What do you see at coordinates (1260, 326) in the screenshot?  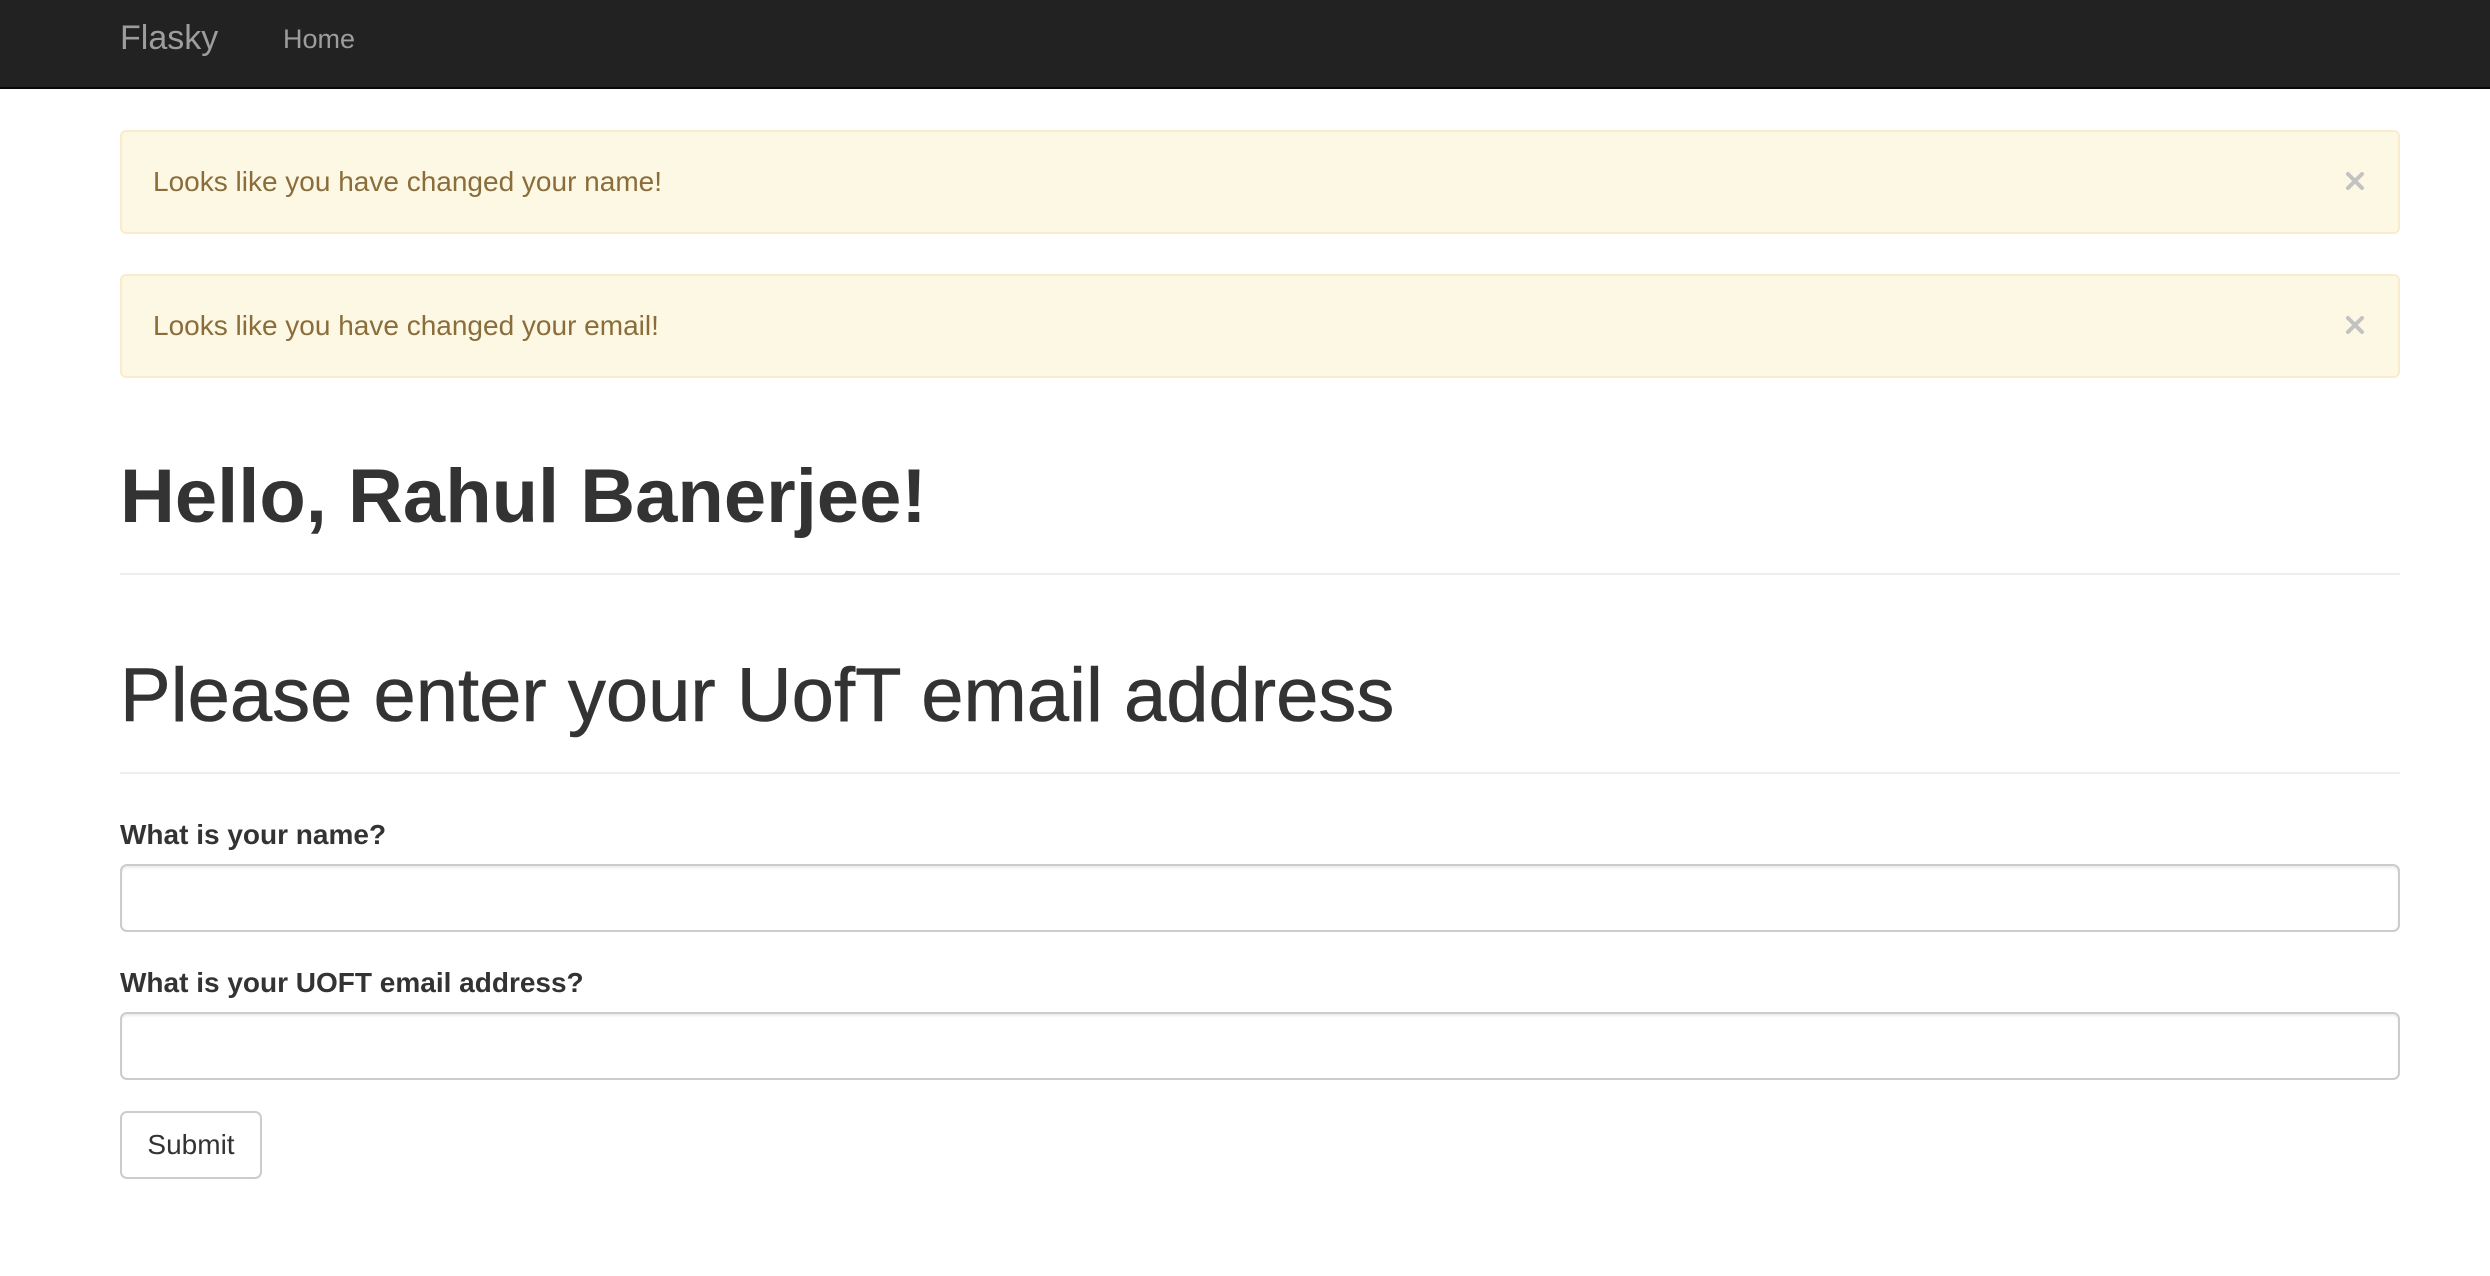 I see `alert-email-changed: Looks like you have changed your email!` at bounding box center [1260, 326].